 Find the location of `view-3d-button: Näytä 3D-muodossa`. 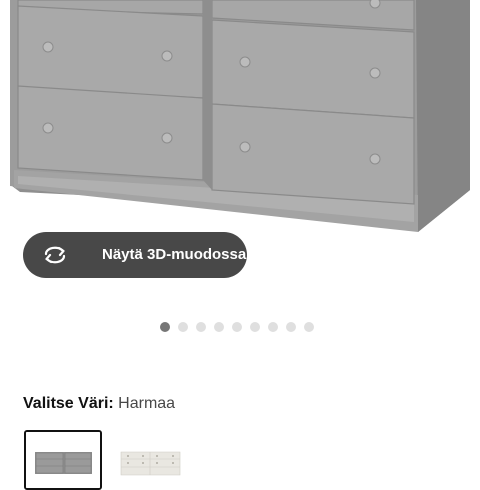

view-3d-button: Näytä 3D-muodossa is located at coordinates (135, 255).